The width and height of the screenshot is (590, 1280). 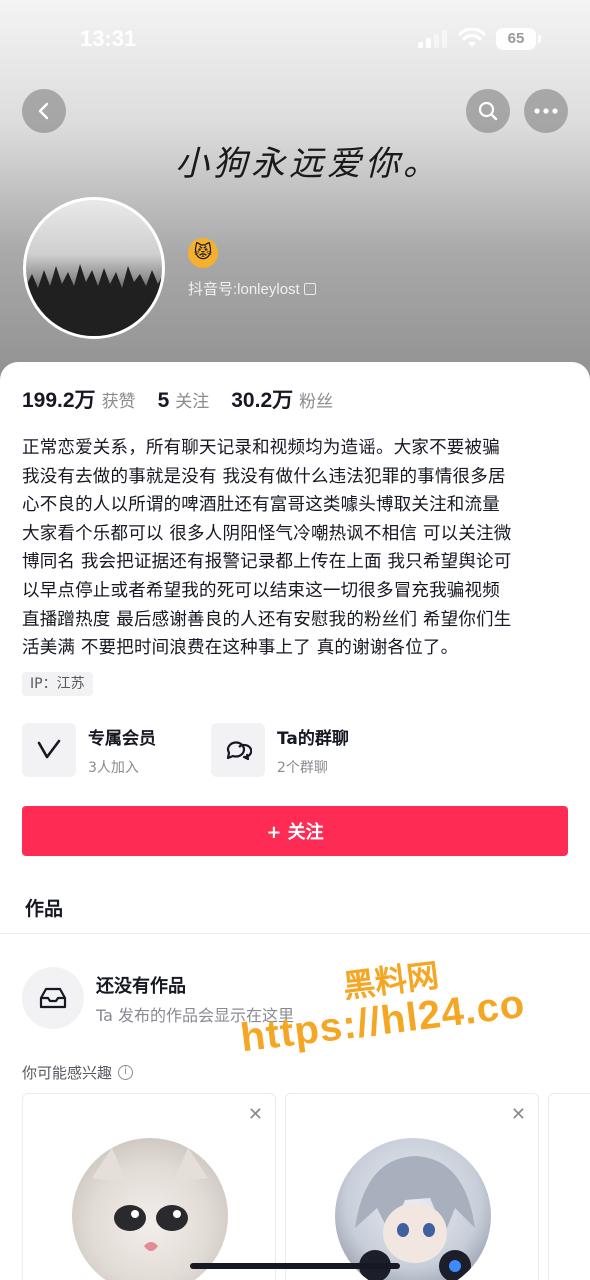 I want to click on anime-character-illustration, so click(x=415, y=1218).